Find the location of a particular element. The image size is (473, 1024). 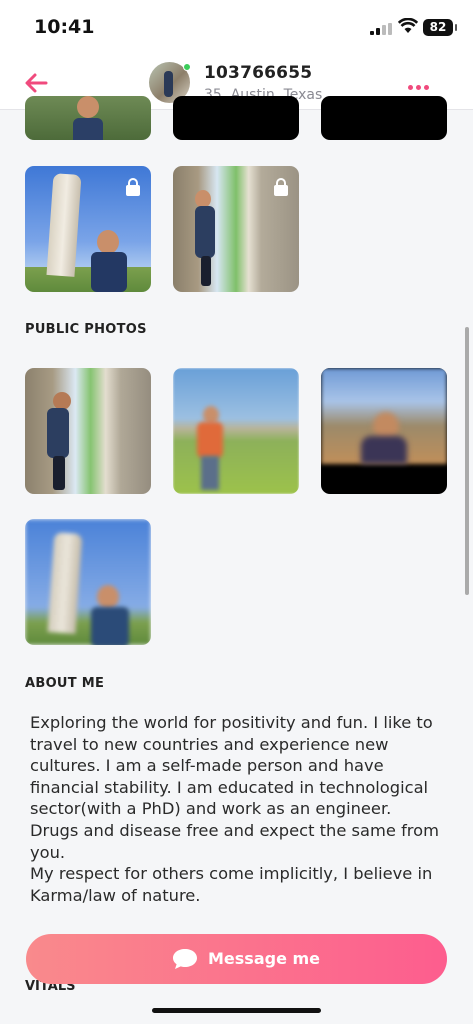

chat-bubble-icon is located at coordinates (185, 959).